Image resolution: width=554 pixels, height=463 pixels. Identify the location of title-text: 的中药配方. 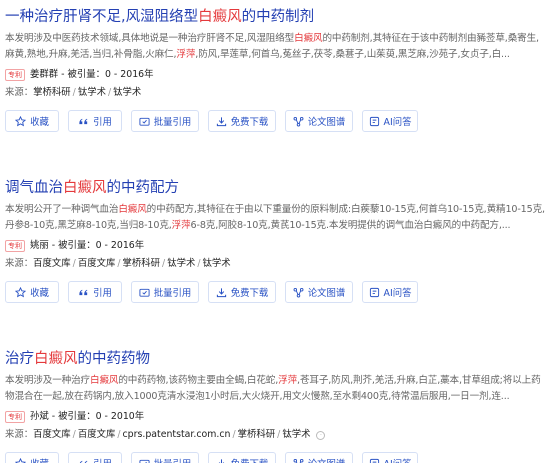
(143, 188).